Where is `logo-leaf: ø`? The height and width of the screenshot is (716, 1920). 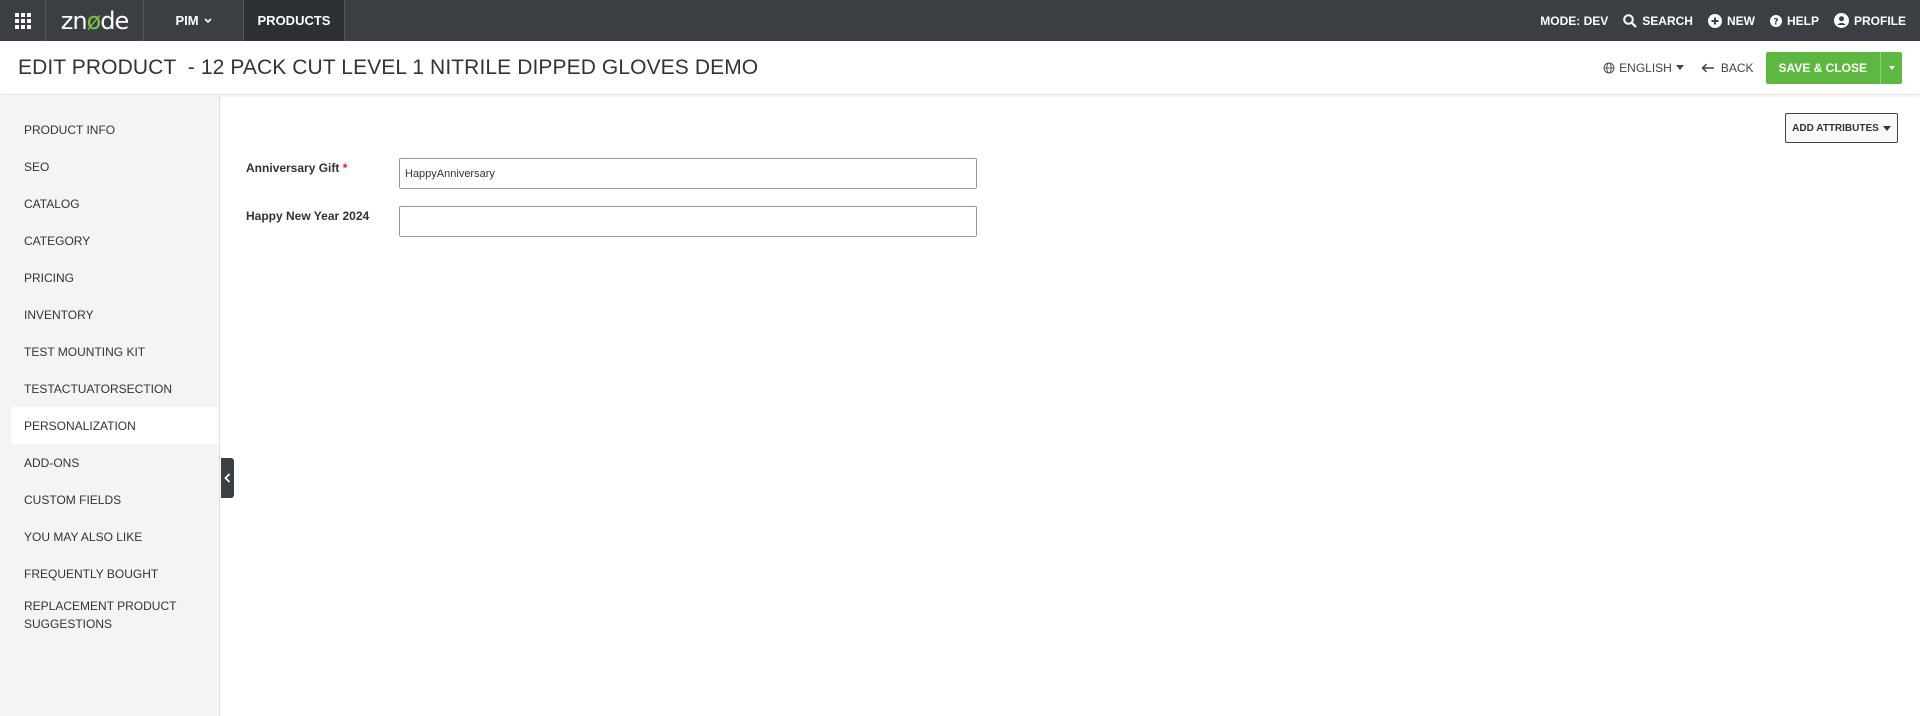
logo-leaf: ø is located at coordinates (94, 20).